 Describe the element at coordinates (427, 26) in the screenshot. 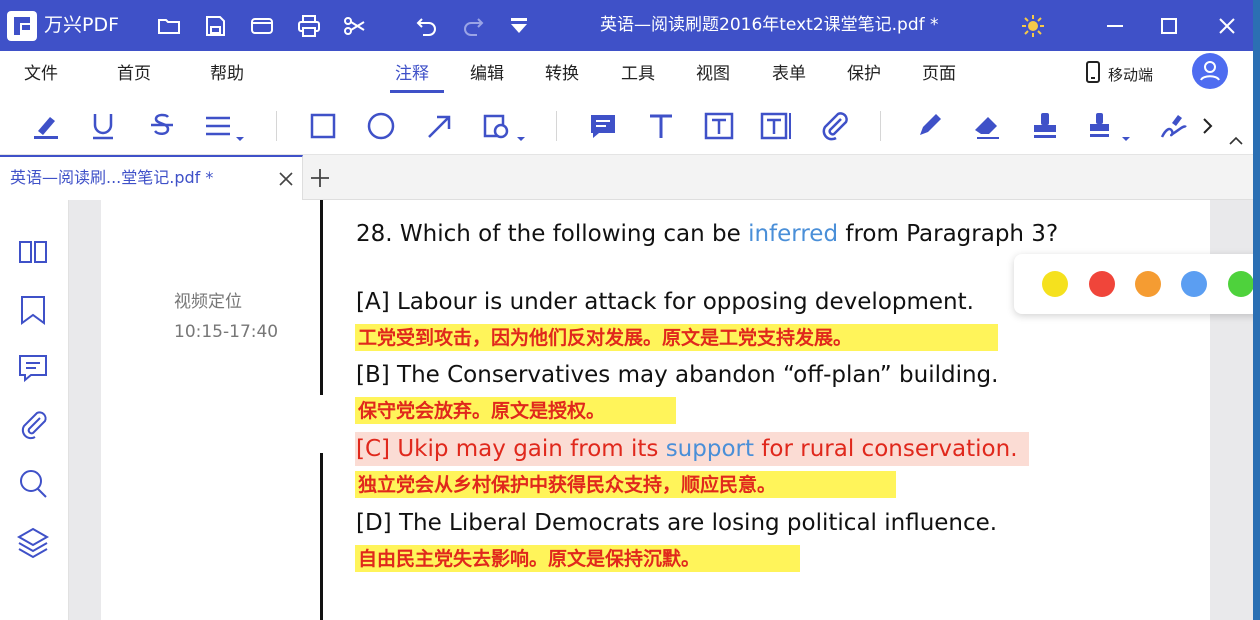

I see `undo-icon` at that location.